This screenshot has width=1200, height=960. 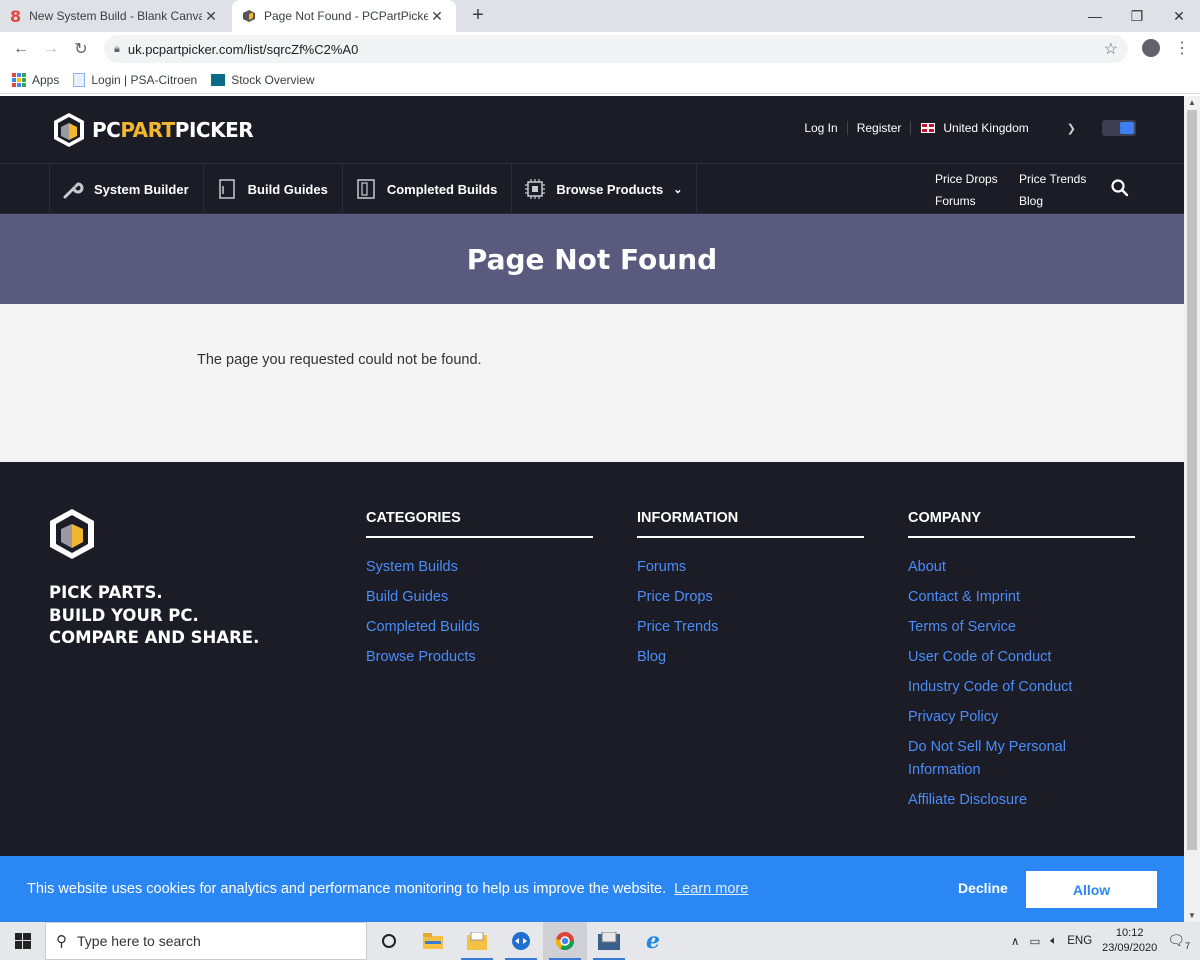 What do you see at coordinates (124, 615) in the screenshot?
I see `tagline-line: BUILD YOUR PC.` at bounding box center [124, 615].